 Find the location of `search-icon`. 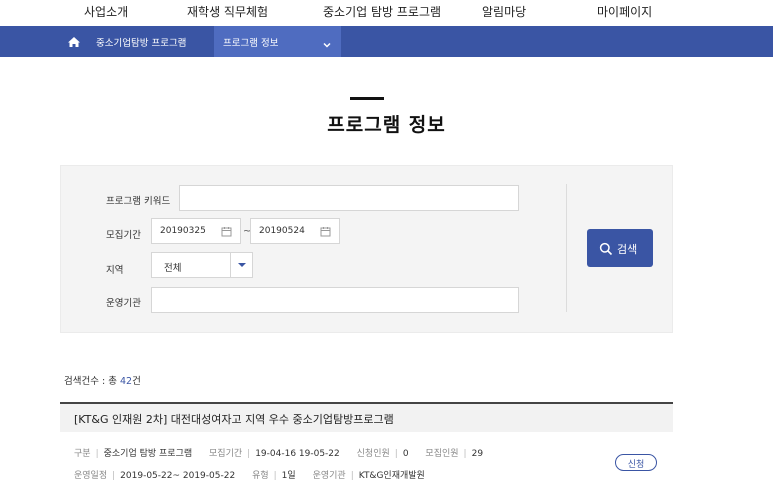

search-icon is located at coordinates (606, 248).